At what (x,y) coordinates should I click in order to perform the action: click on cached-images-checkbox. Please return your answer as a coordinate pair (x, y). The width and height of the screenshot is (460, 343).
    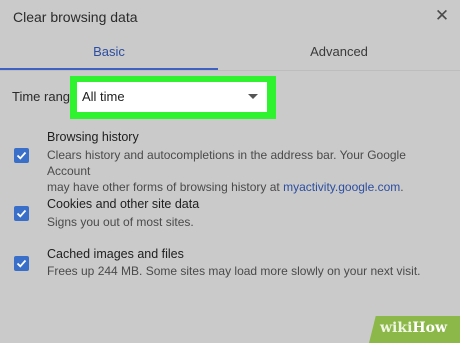
    Looking at the image, I should click on (21, 263).